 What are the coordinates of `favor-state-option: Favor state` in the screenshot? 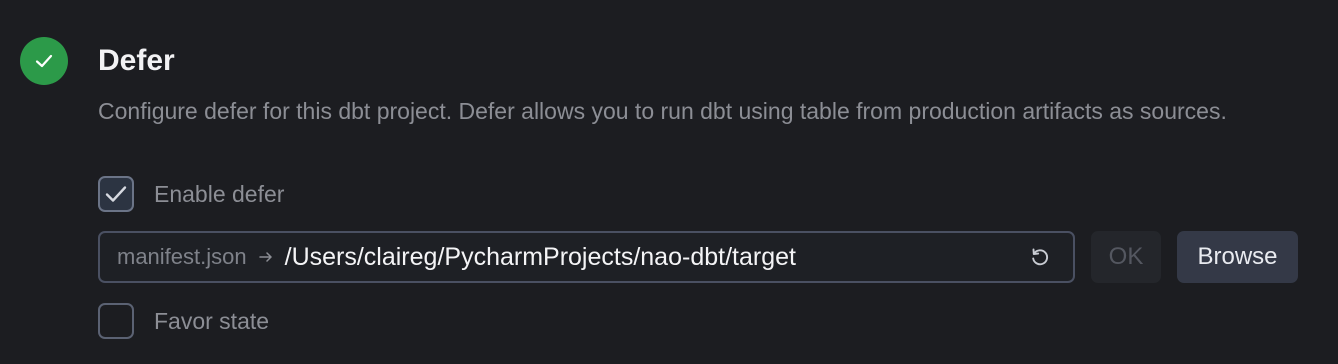 It's located at (183, 321).